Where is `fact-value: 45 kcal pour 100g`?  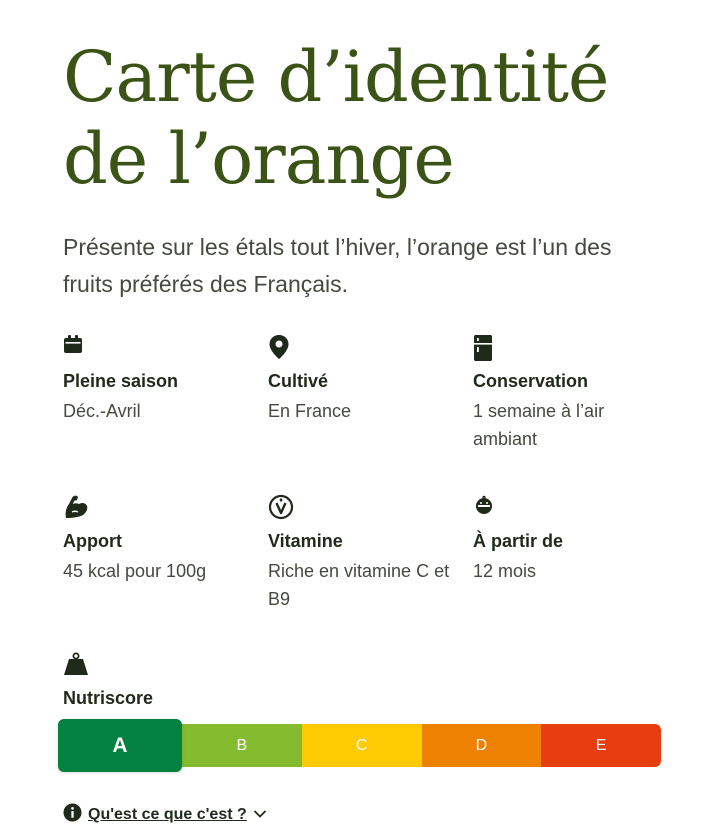
fact-value: 45 kcal pour 100g is located at coordinates (135, 571).